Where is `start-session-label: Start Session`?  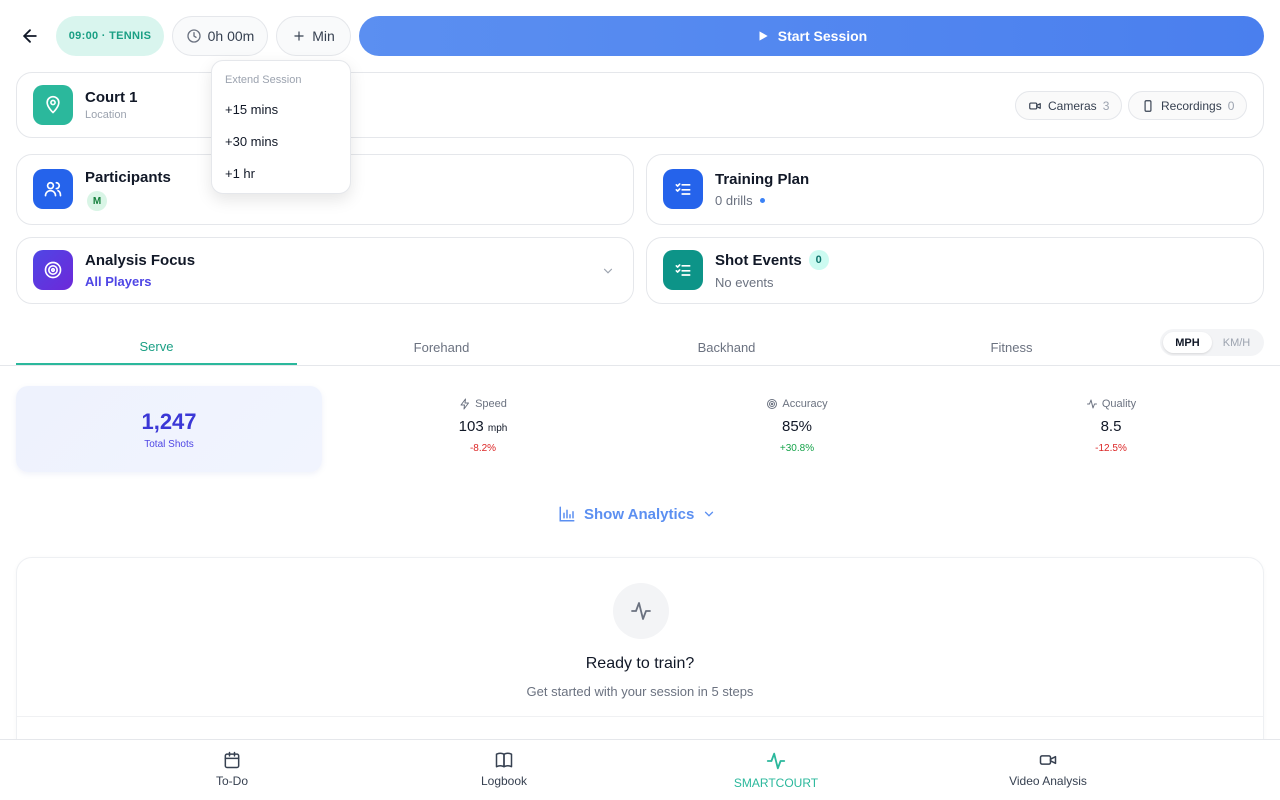 start-session-label: Start Session is located at coordinates (822, 36).